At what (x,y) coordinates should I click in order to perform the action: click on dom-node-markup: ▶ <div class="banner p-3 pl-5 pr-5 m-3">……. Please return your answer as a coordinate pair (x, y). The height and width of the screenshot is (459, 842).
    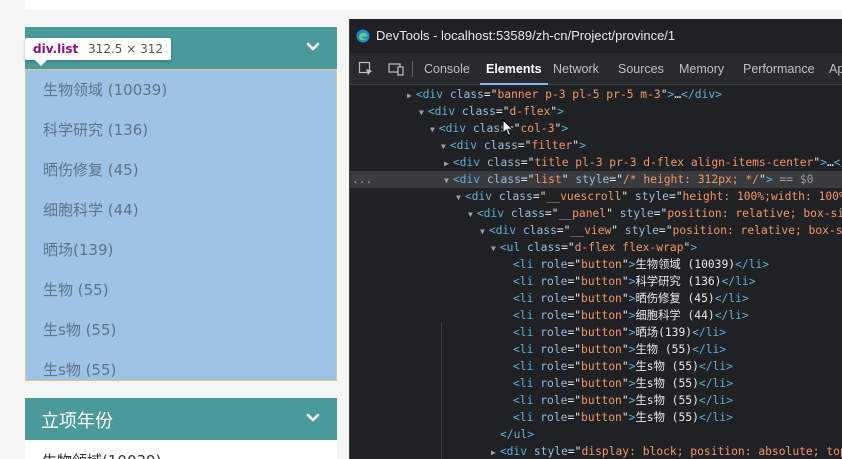
    Looking at the image, I should click on (564, 94).